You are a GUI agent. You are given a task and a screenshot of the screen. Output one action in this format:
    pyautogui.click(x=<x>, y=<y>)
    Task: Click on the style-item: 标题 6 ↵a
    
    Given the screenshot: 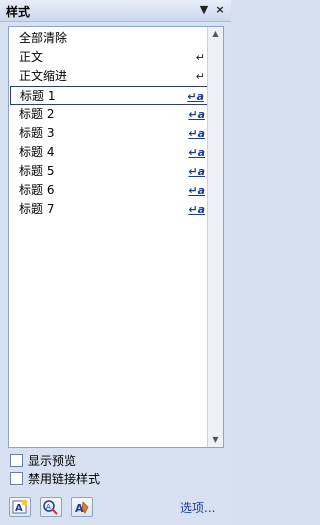 What is the action you would take?
    pyautogui.click(x=109, y=190)
    